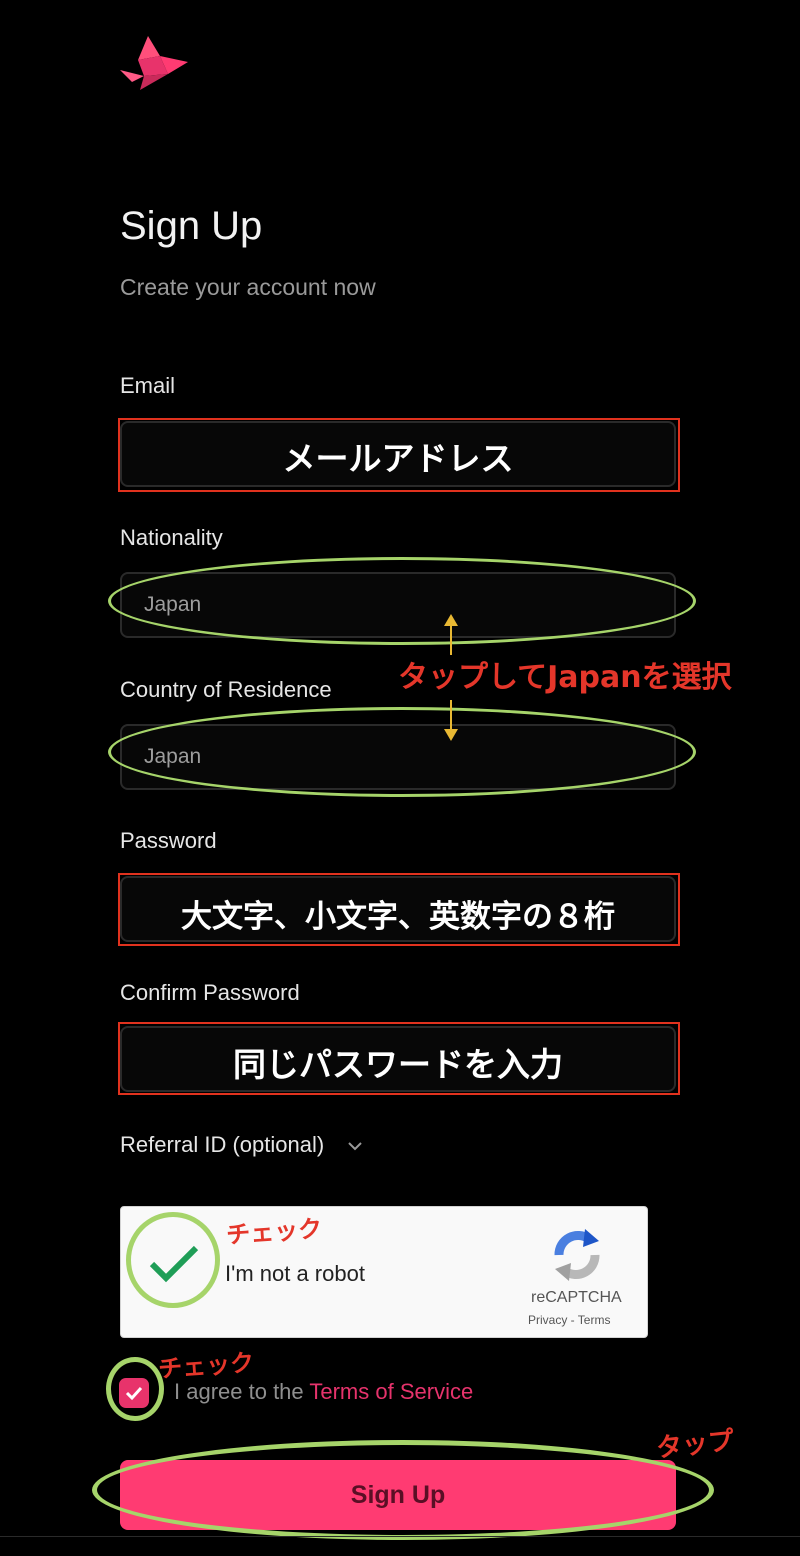 This screenshot has height=1556, width=800. Describe the element at coordinates (400, 1536) in the screenshot. I see `bottom-divider` at that location.